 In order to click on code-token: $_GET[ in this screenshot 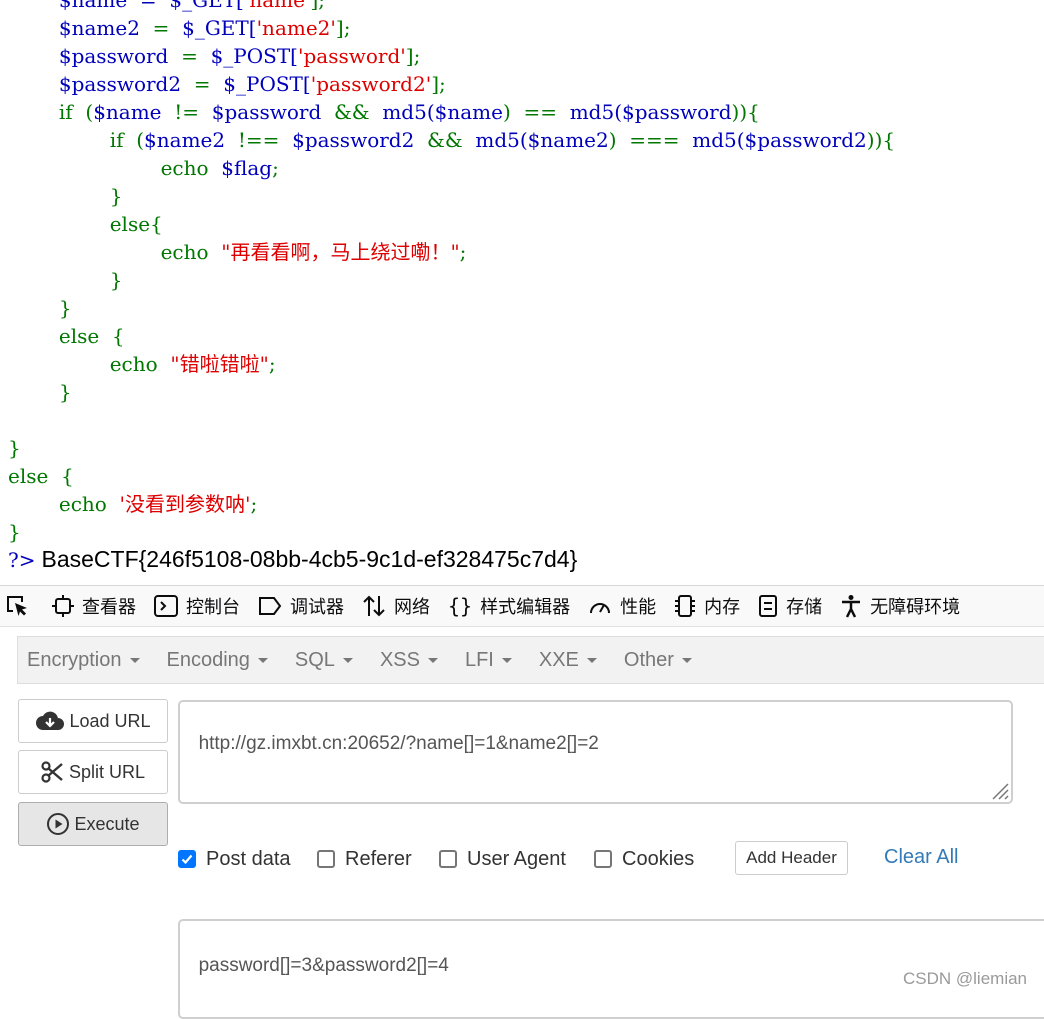, I will do `click(206, 6)`.